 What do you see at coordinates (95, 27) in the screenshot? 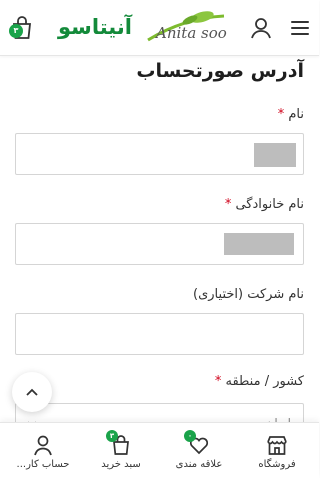
I see `logo-text: آنیتاسو` at bounding box center [95, 27].